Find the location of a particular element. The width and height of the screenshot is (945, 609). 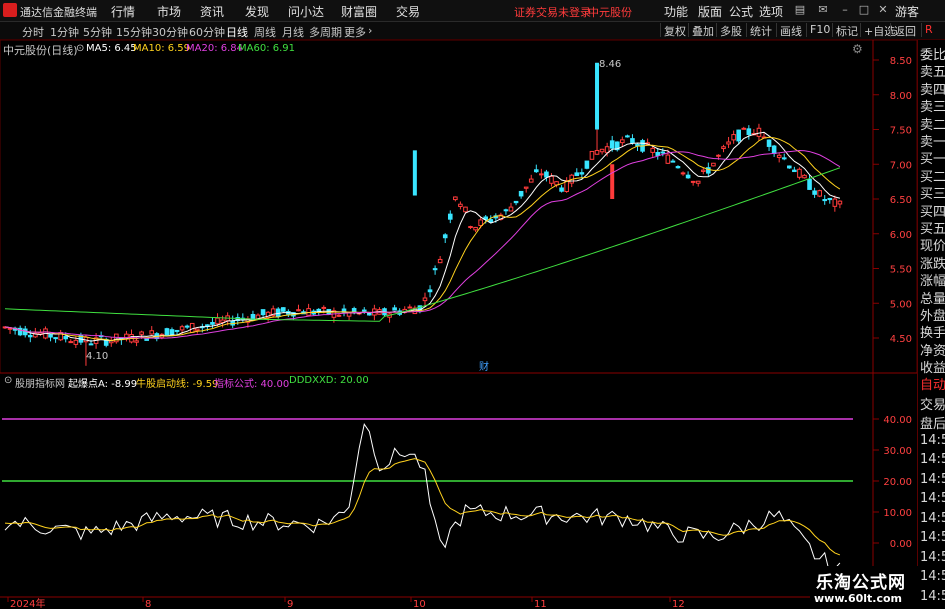

period-60min: 60分钟 is located at coordinates (207, 32).